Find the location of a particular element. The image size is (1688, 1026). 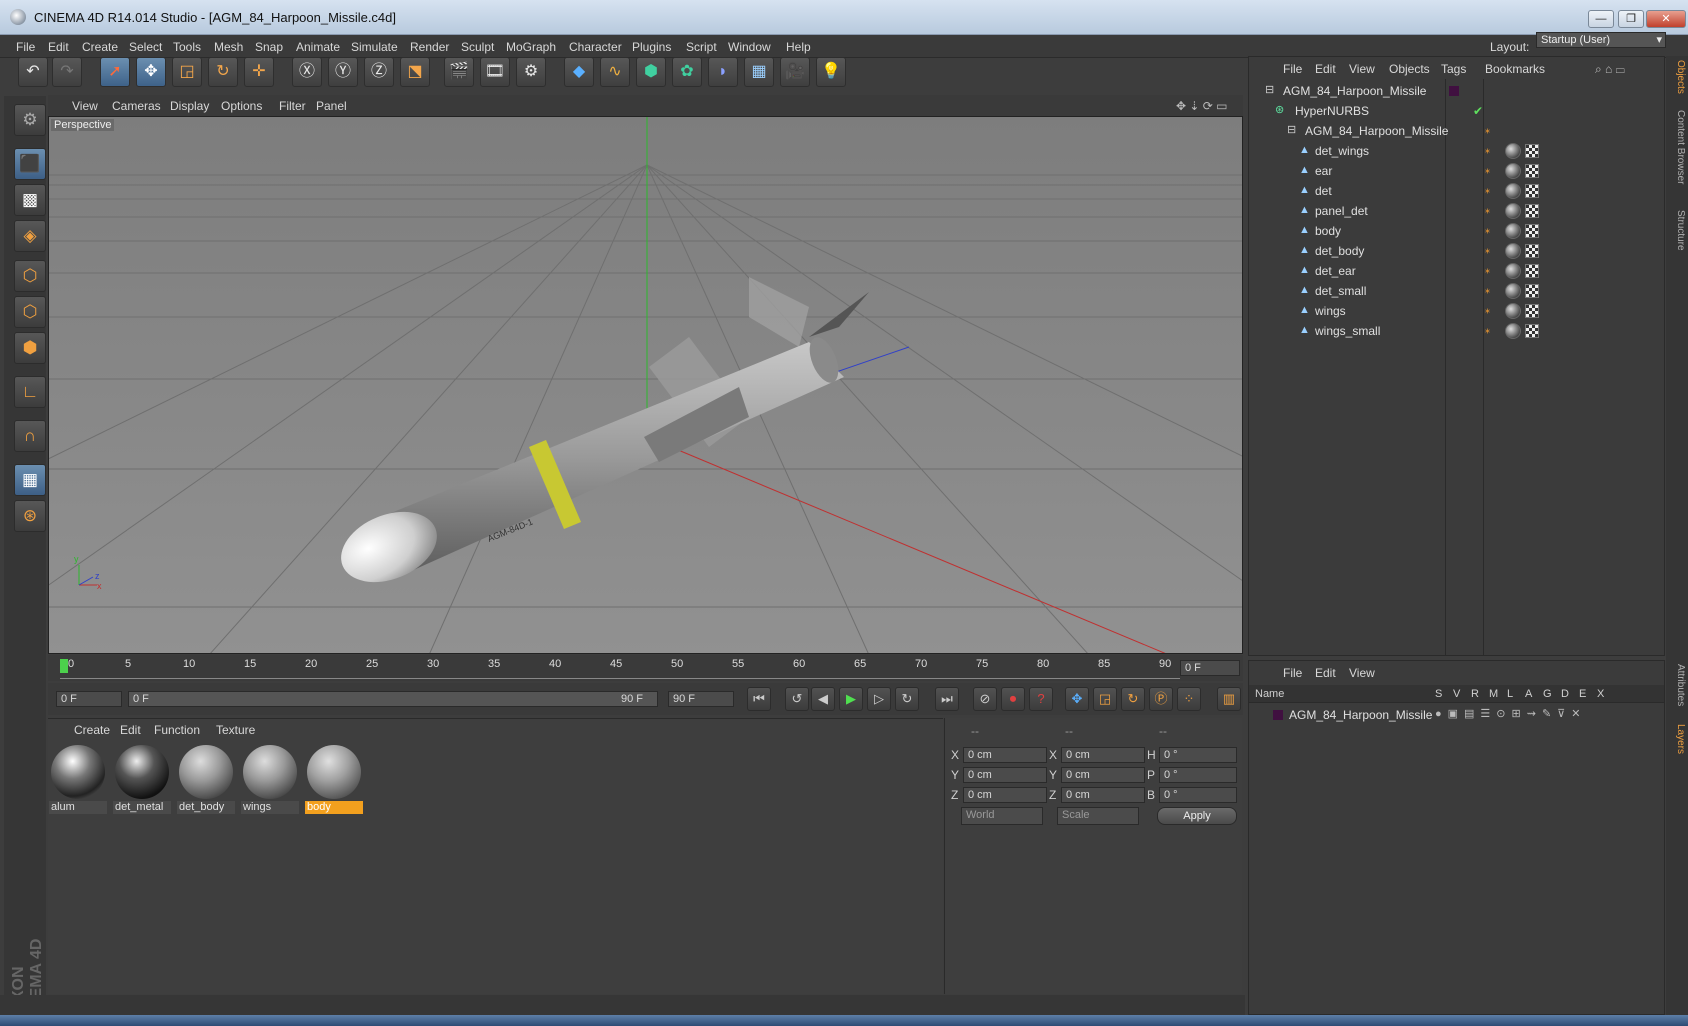

layer-flag-icons: ●▣▤☰⊙⊞⇝✎⊽✕ is located at coordinates (1510, 713).